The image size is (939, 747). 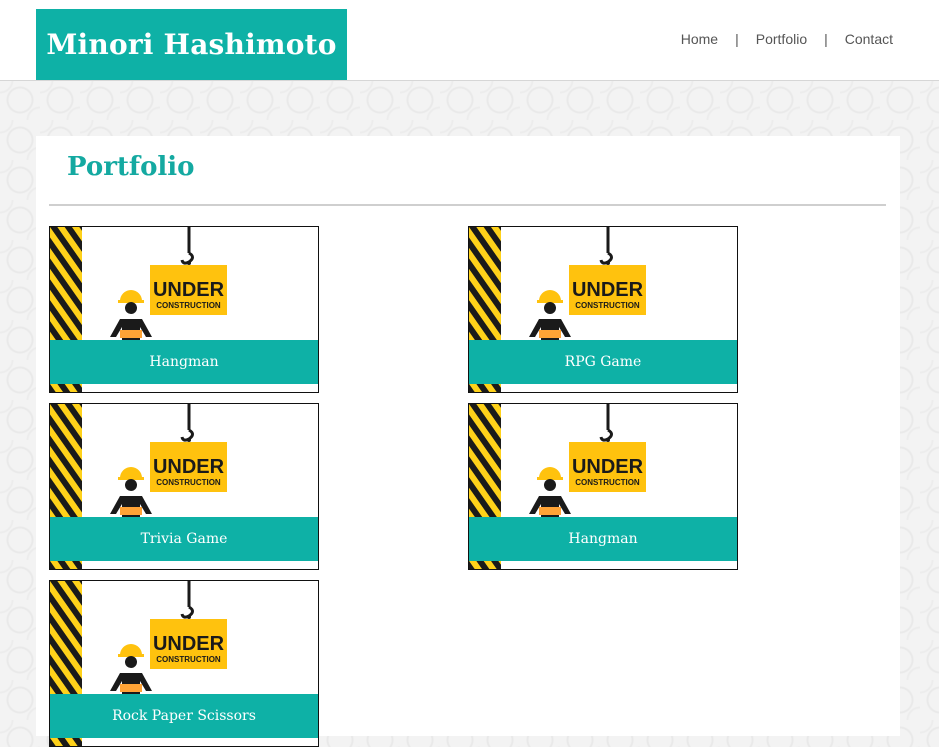 What do you see at coordinates (869, 39) in the screenshot?
I see `nav-contact-link: Contact` at bounding box center [869, 39].